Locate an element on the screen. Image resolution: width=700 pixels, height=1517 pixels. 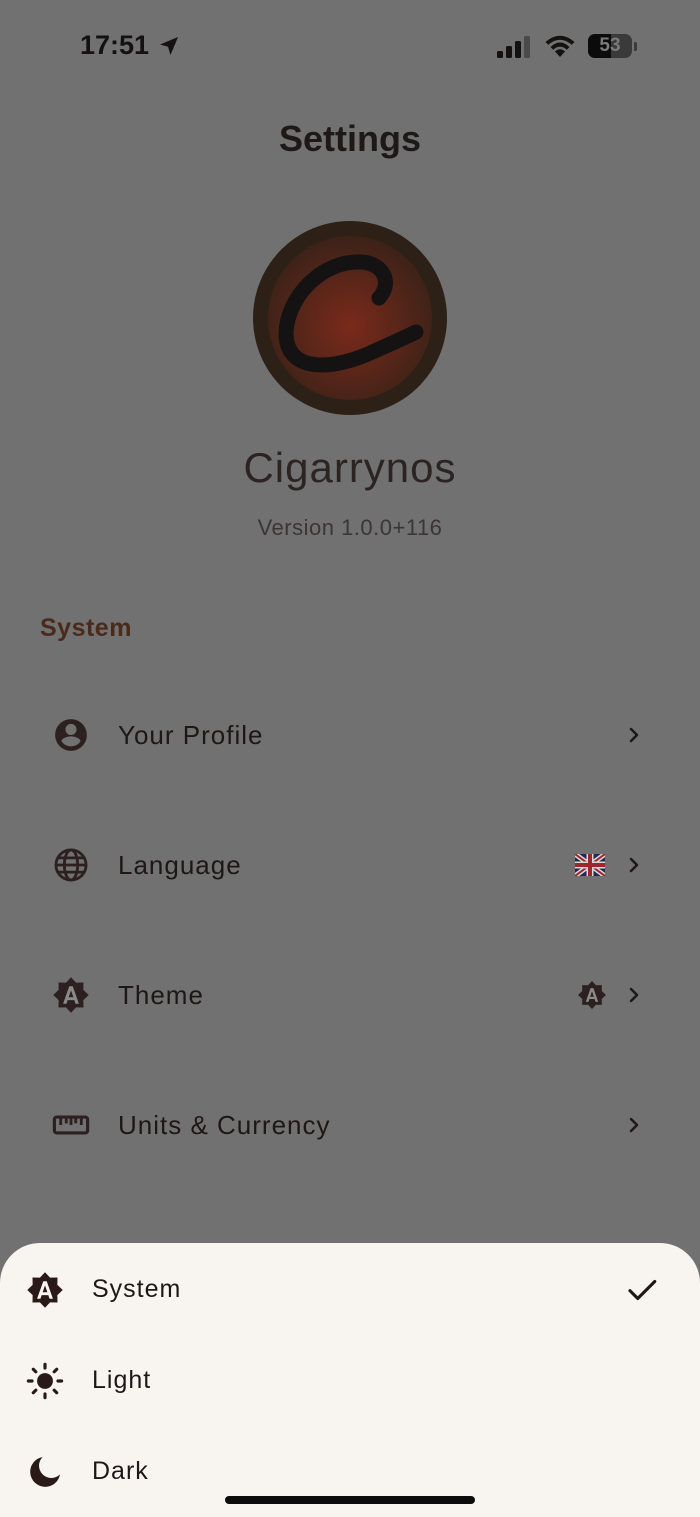
section-title-system: System is located at coordinates (86, 628).